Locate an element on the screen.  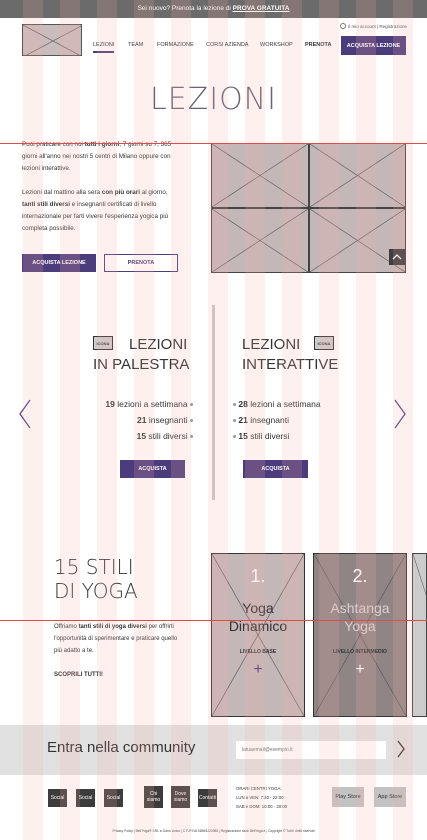
style-card-name: Yoga Dinamico is located at coordinates (258, 617).